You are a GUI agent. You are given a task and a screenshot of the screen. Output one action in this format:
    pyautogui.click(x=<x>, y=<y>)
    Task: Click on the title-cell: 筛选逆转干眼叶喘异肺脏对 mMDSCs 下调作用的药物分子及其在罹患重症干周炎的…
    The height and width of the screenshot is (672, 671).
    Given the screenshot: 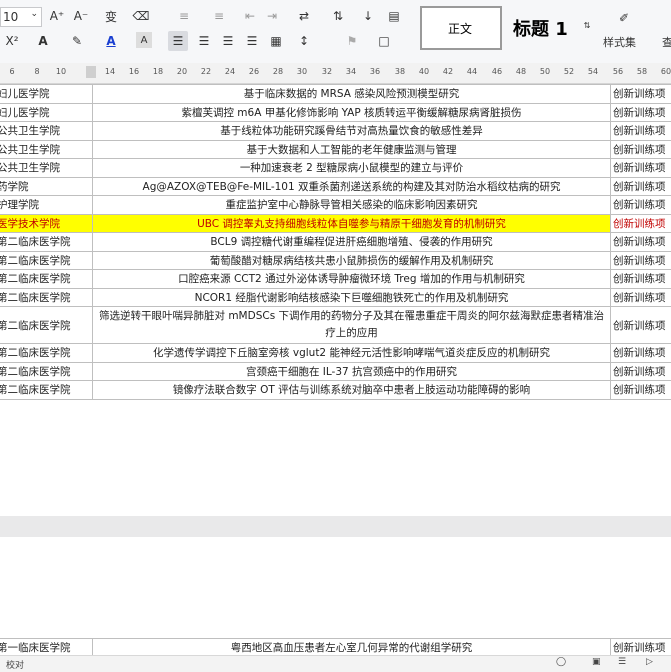 What is the action you would take?
    pyautogui.click(x=352, y=325)
    